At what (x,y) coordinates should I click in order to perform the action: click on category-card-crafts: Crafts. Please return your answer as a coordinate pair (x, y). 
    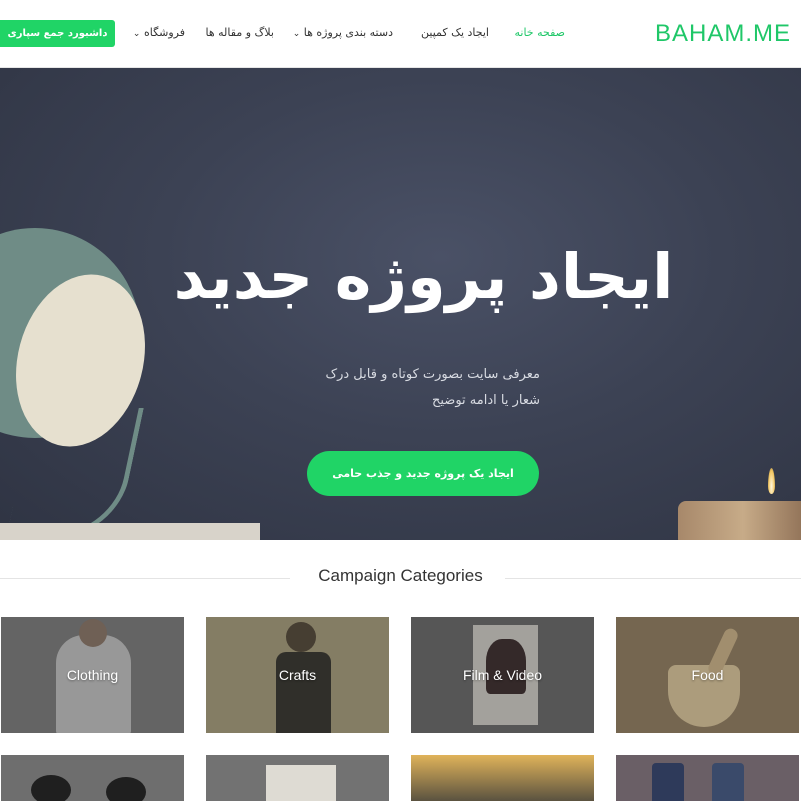
    Looking at the image, I should click on (297, 675).